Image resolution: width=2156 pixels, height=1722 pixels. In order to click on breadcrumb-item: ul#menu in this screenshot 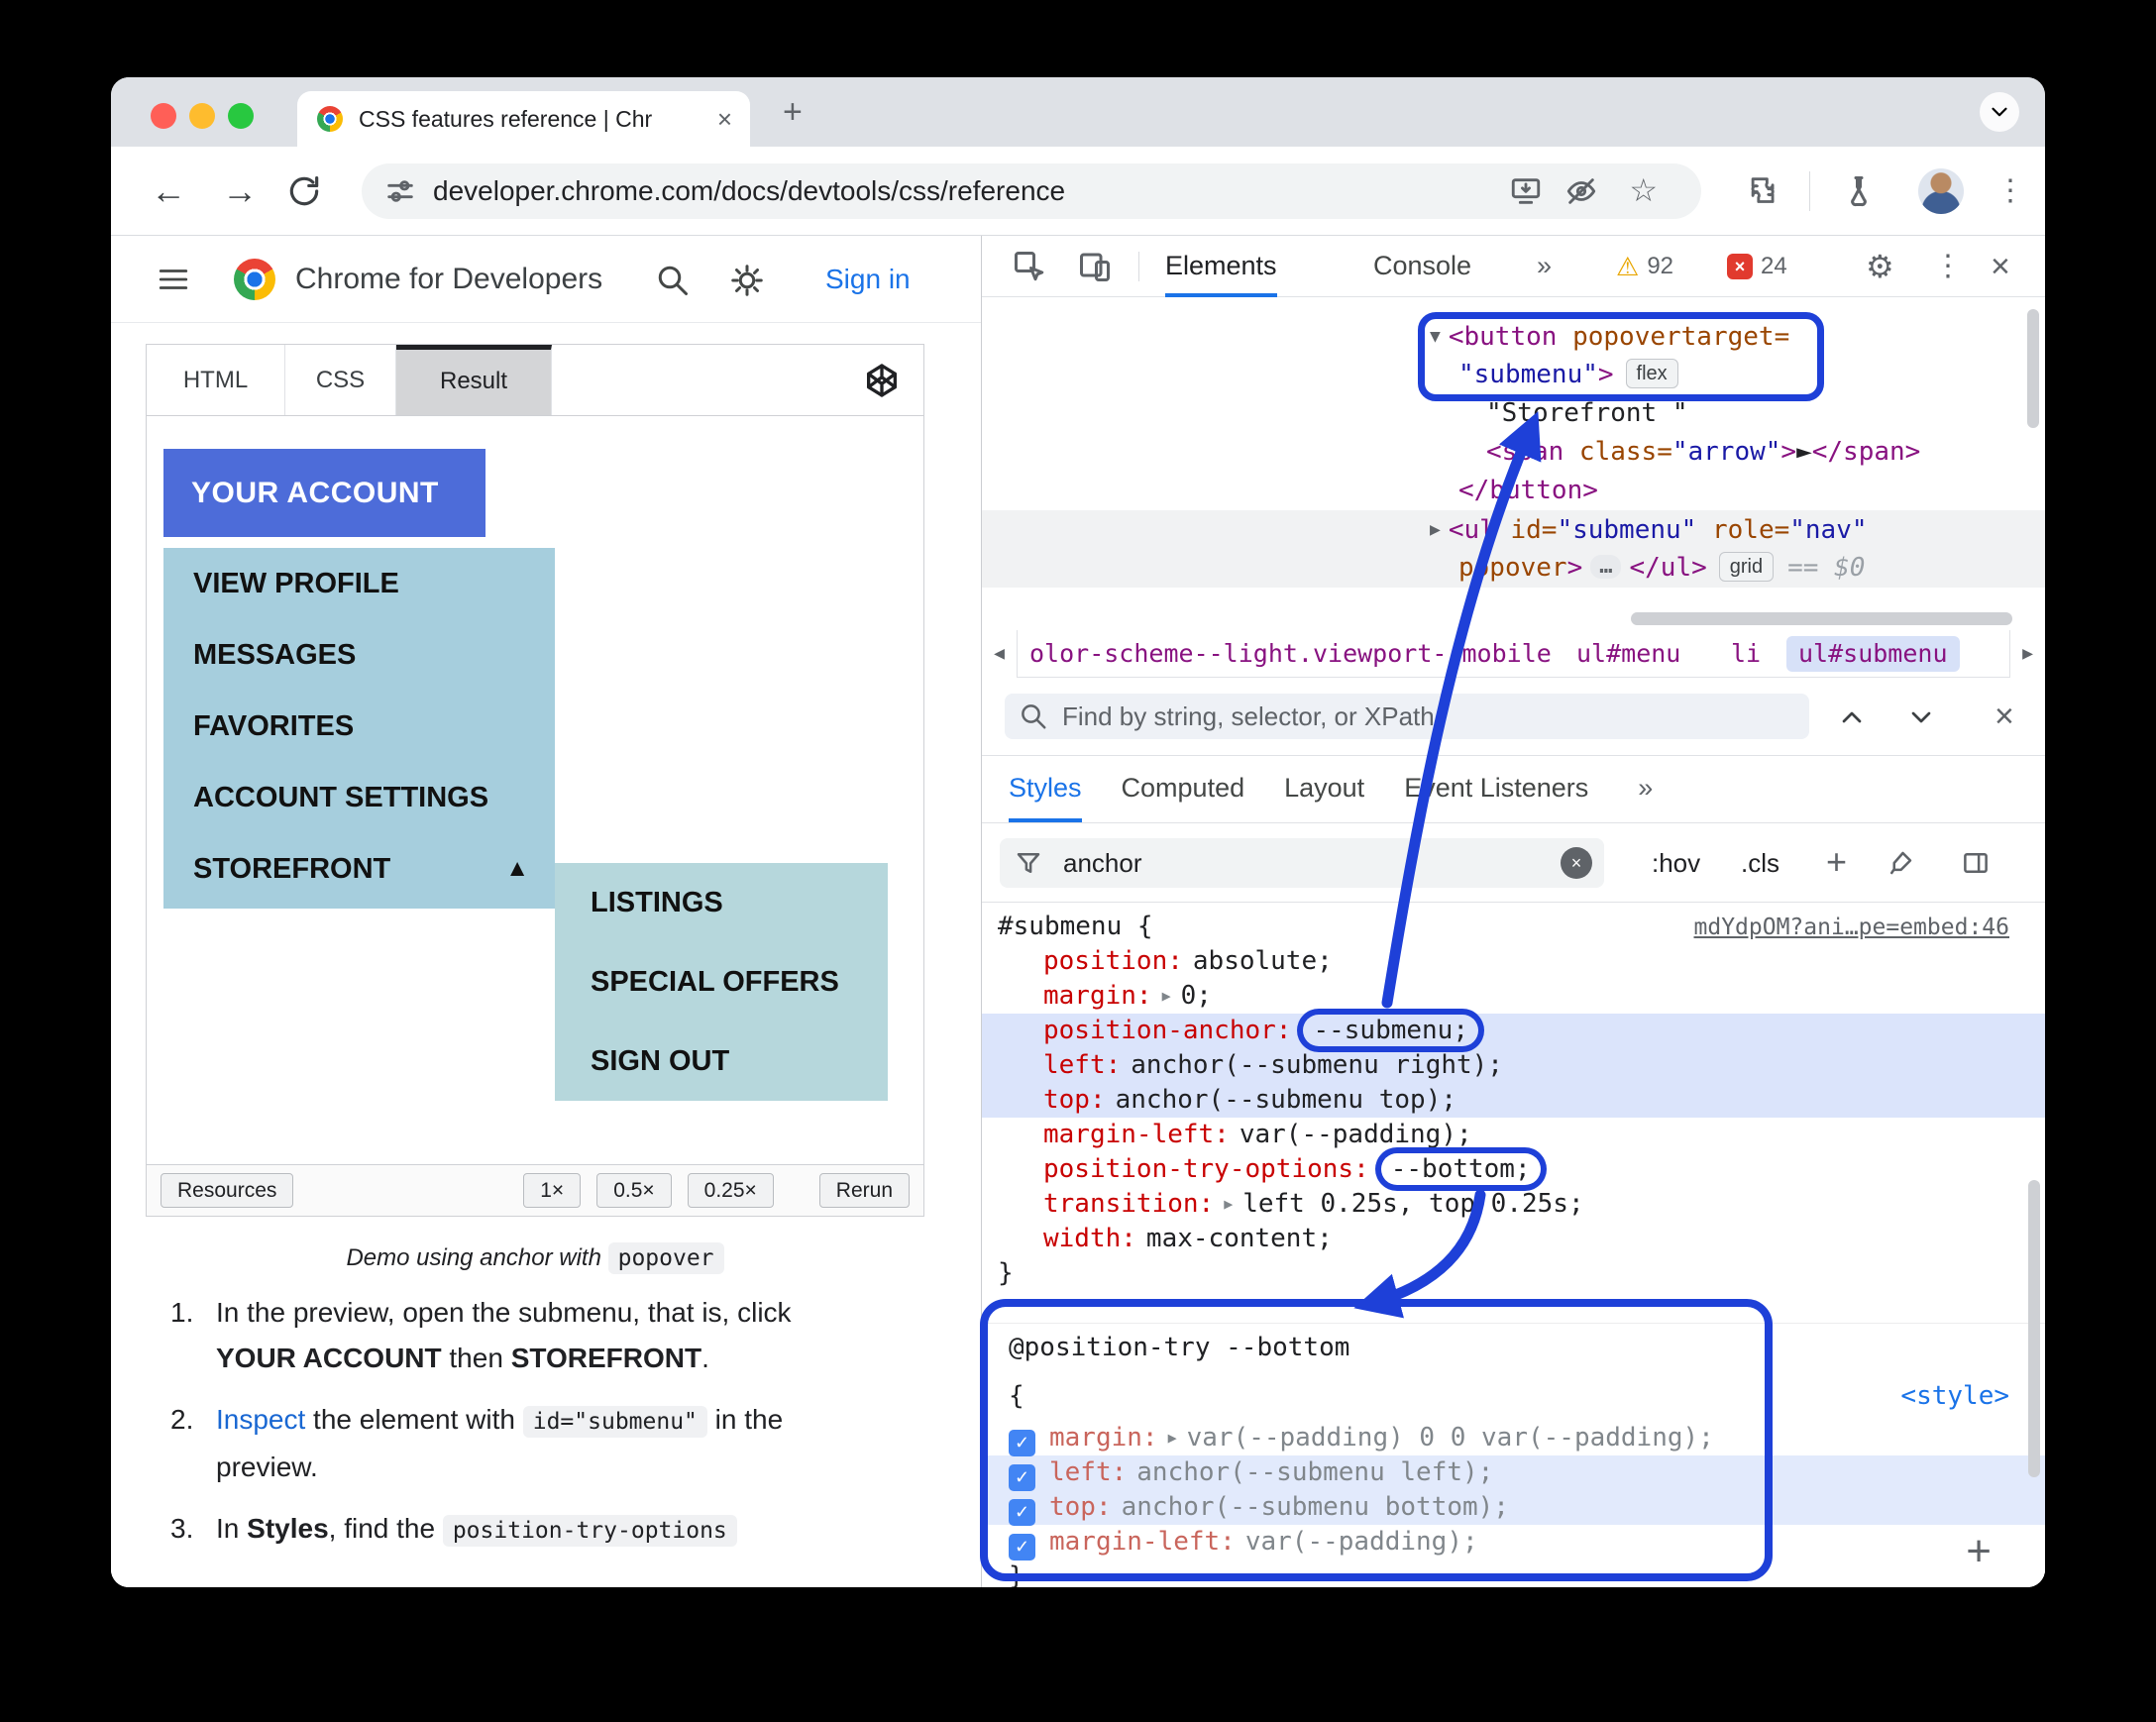, I will do `click(1628, 654)`.